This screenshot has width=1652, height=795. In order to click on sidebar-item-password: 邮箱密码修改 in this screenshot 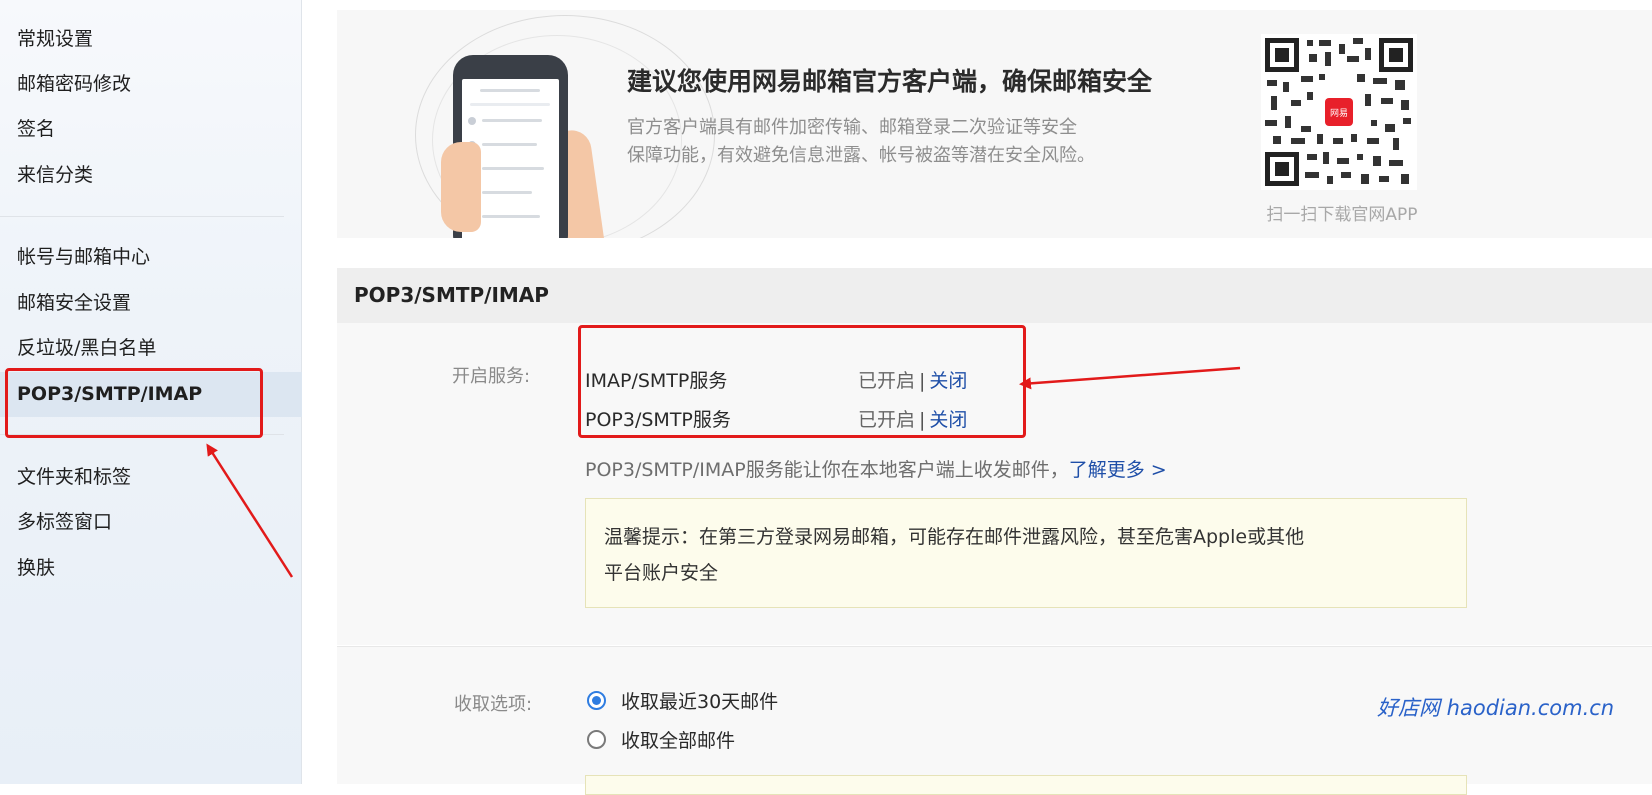, I will do `click(151, 84)`.